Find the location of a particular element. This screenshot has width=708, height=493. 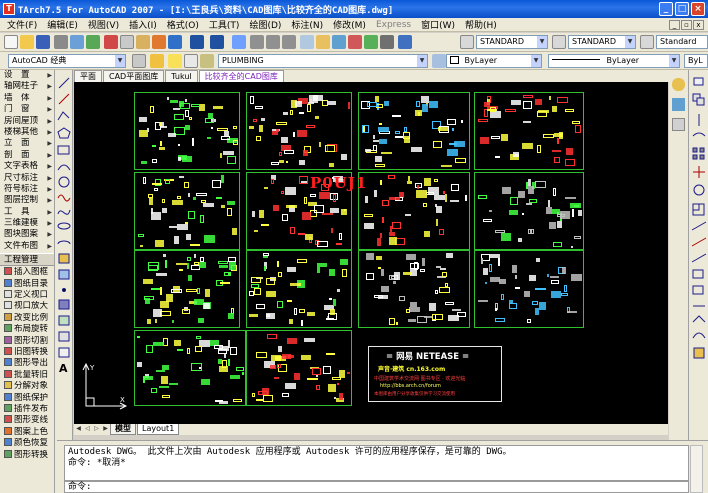

tab-model: 模型 is located at coordinates (123, 429).